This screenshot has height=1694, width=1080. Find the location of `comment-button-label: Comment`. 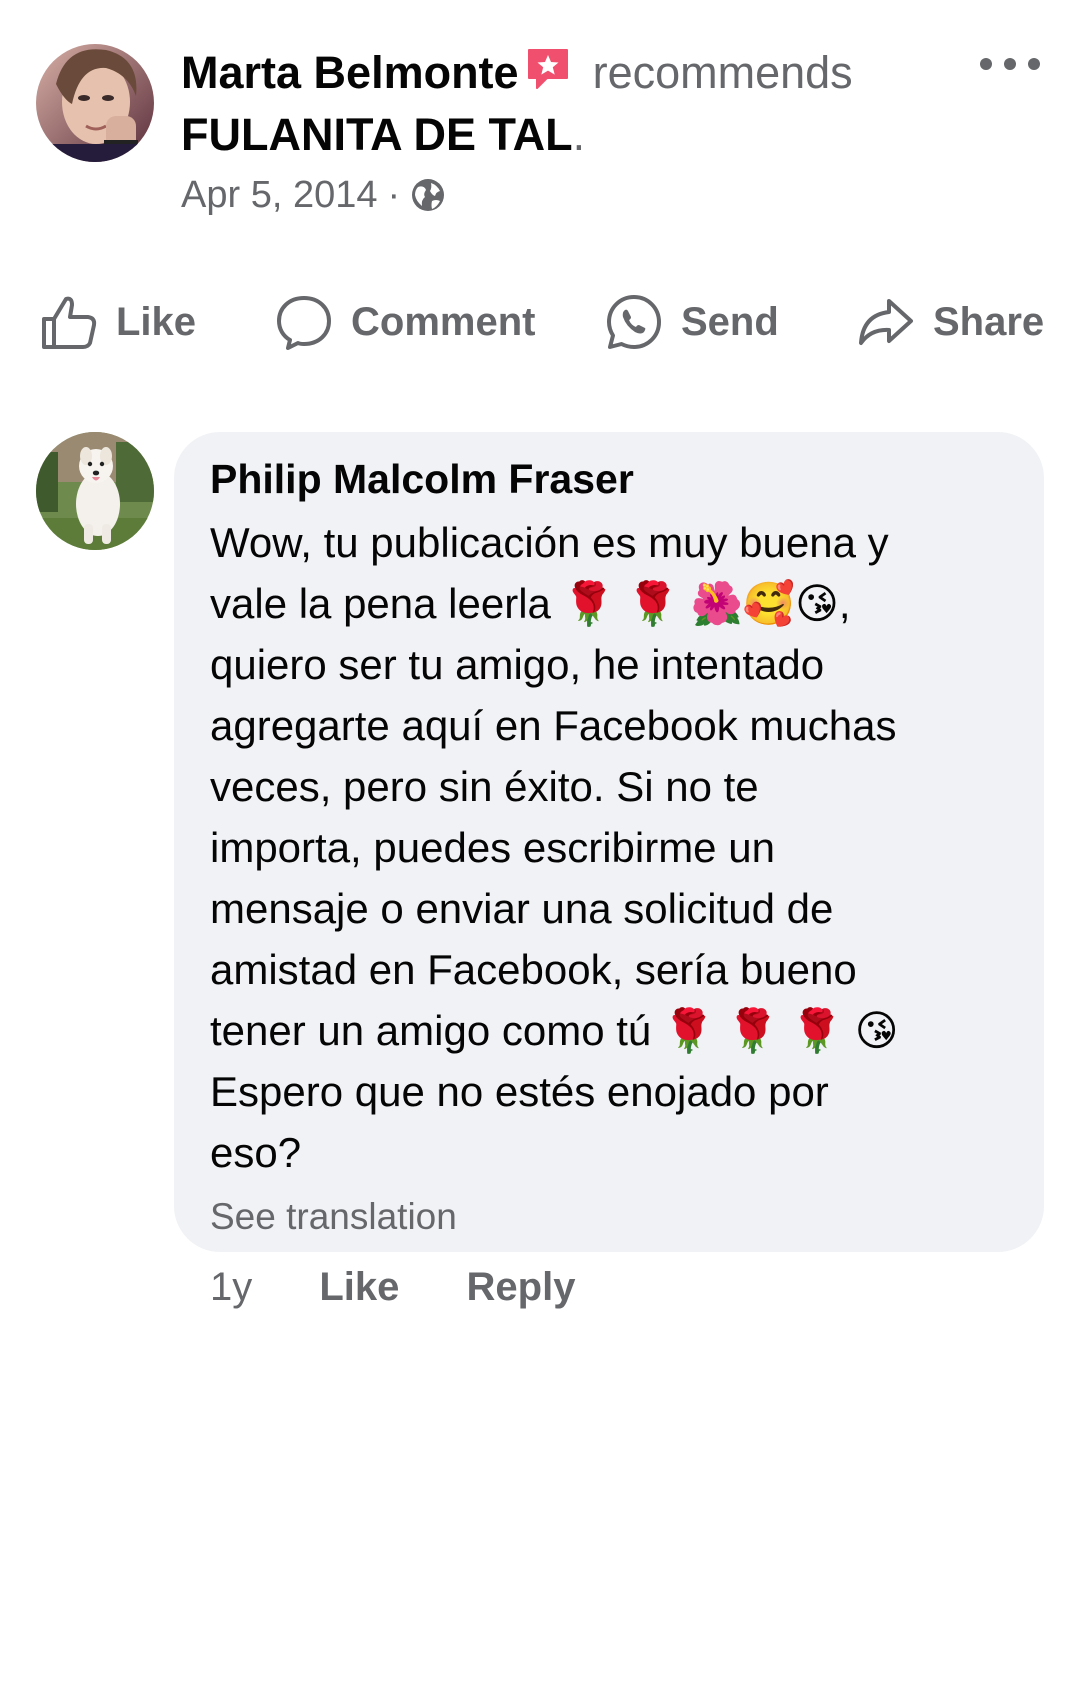

comment-button-label: Comment is located at coordinates (443, 321).